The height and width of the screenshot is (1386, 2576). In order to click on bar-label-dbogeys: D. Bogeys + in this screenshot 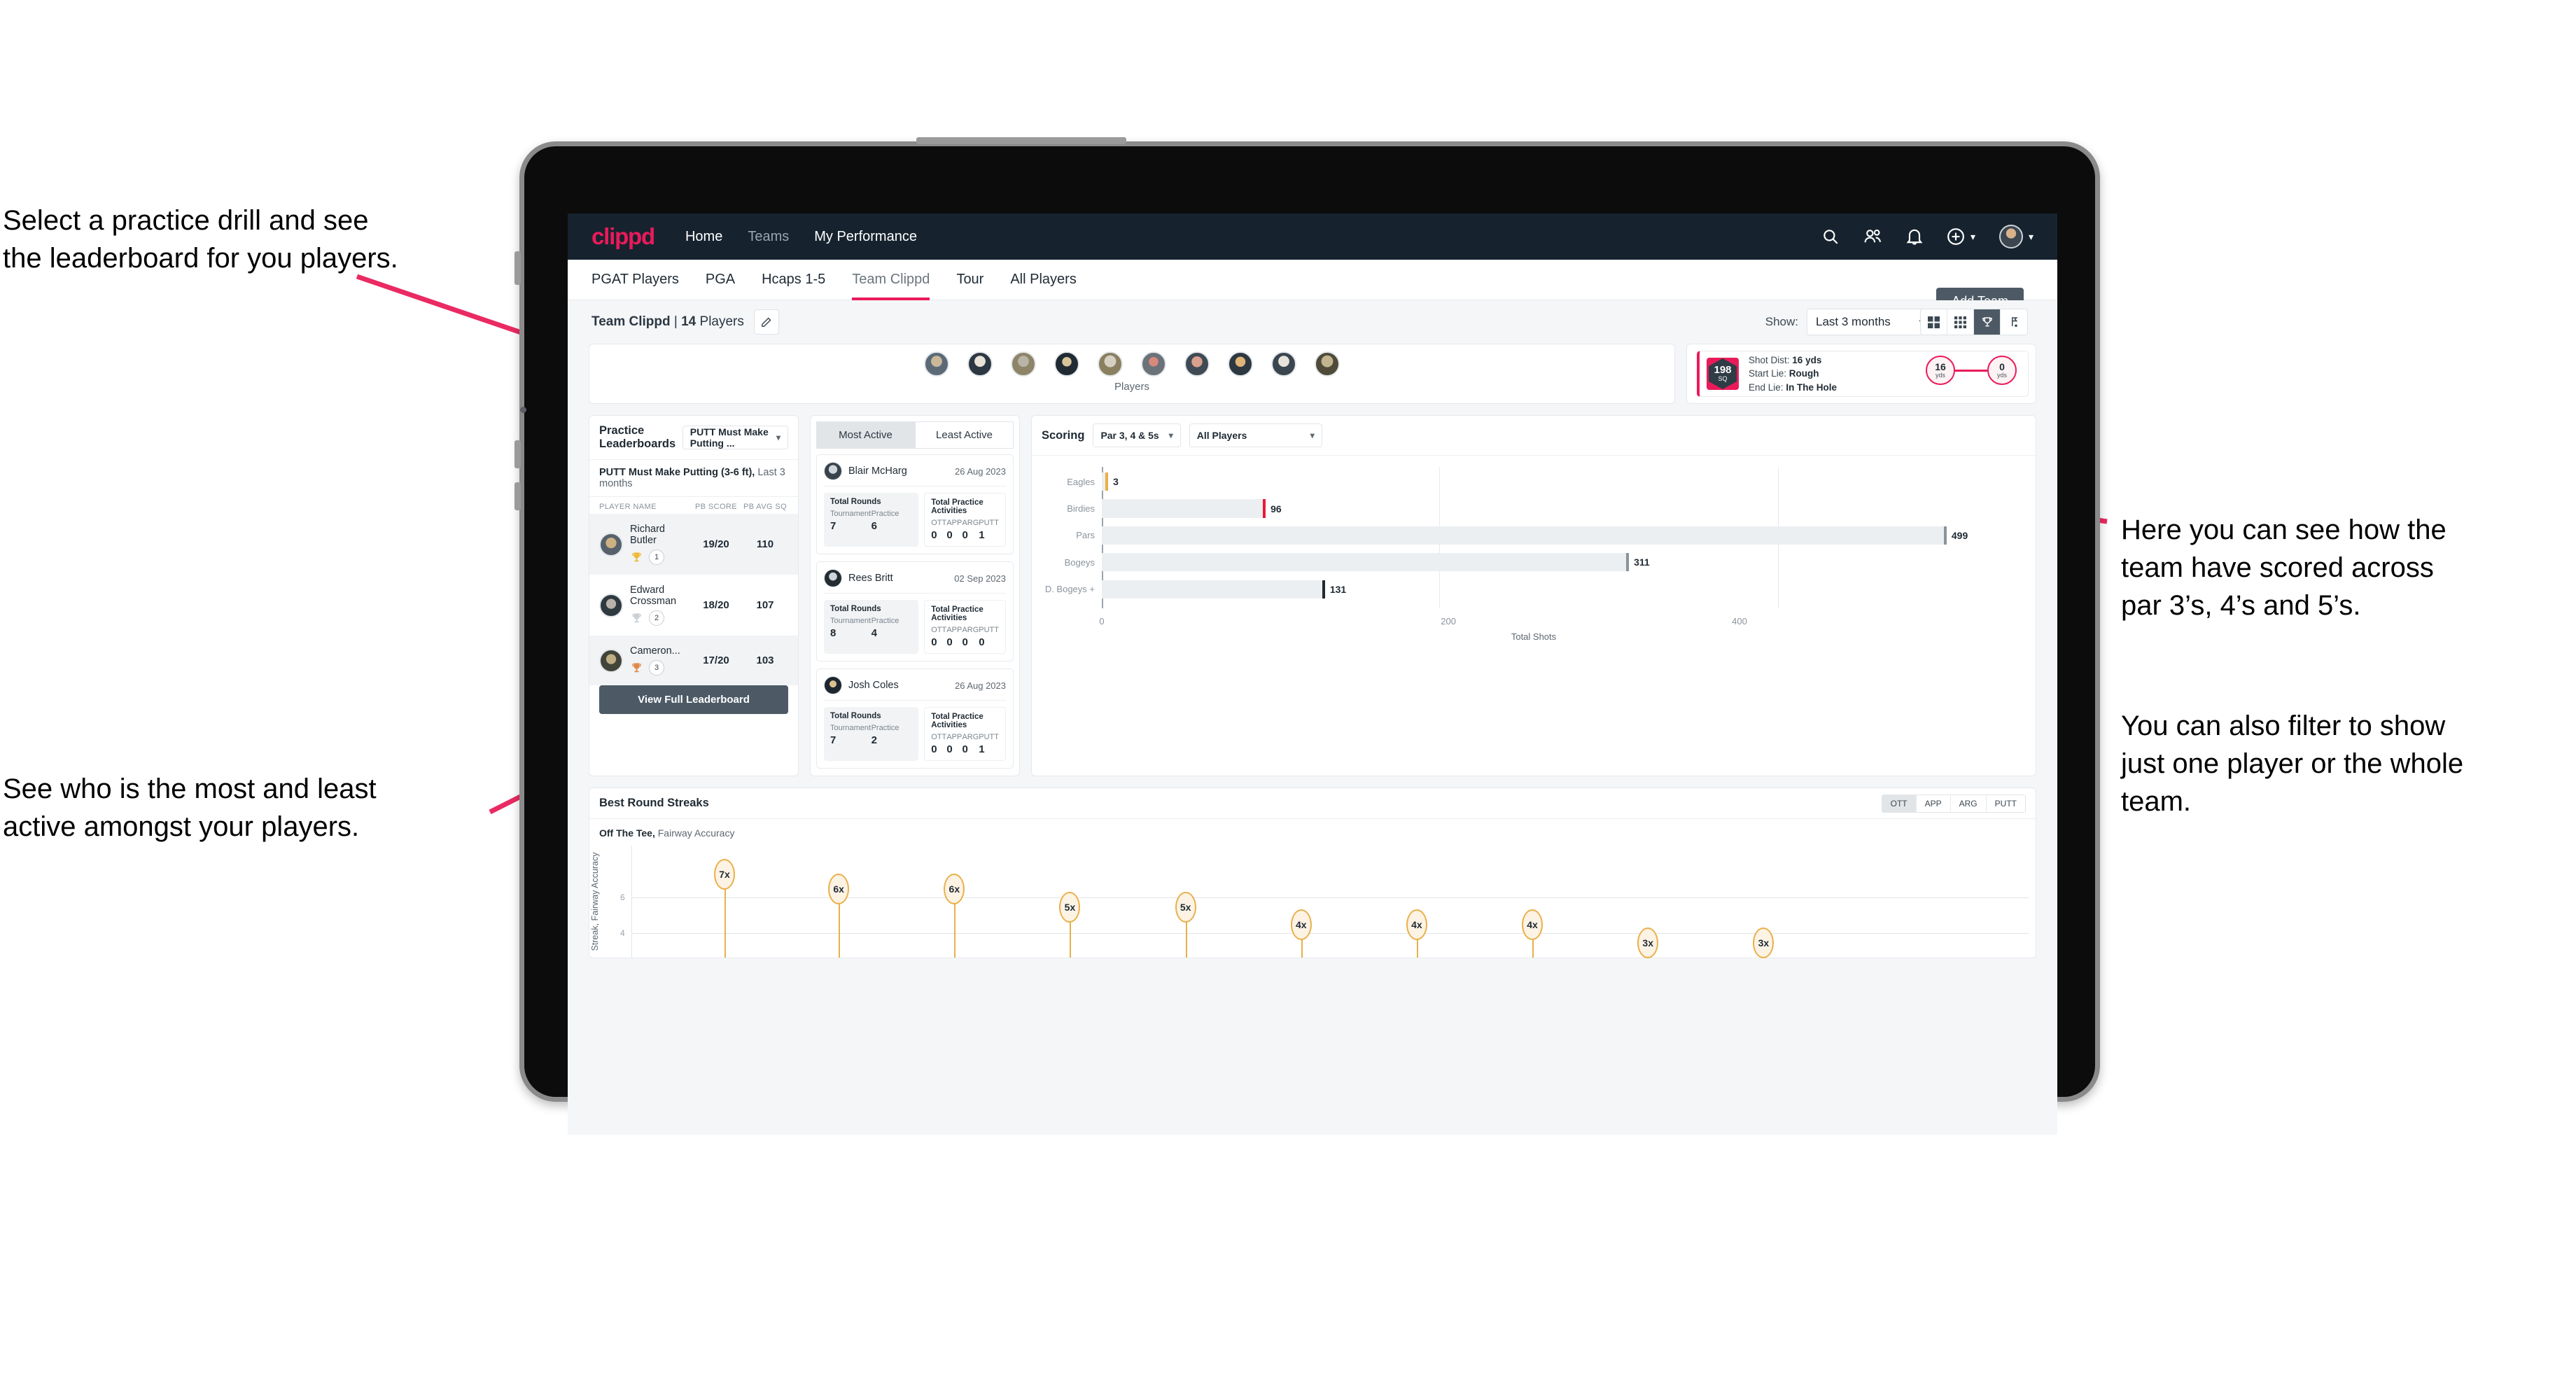, I will do `click(1069, 589)`.